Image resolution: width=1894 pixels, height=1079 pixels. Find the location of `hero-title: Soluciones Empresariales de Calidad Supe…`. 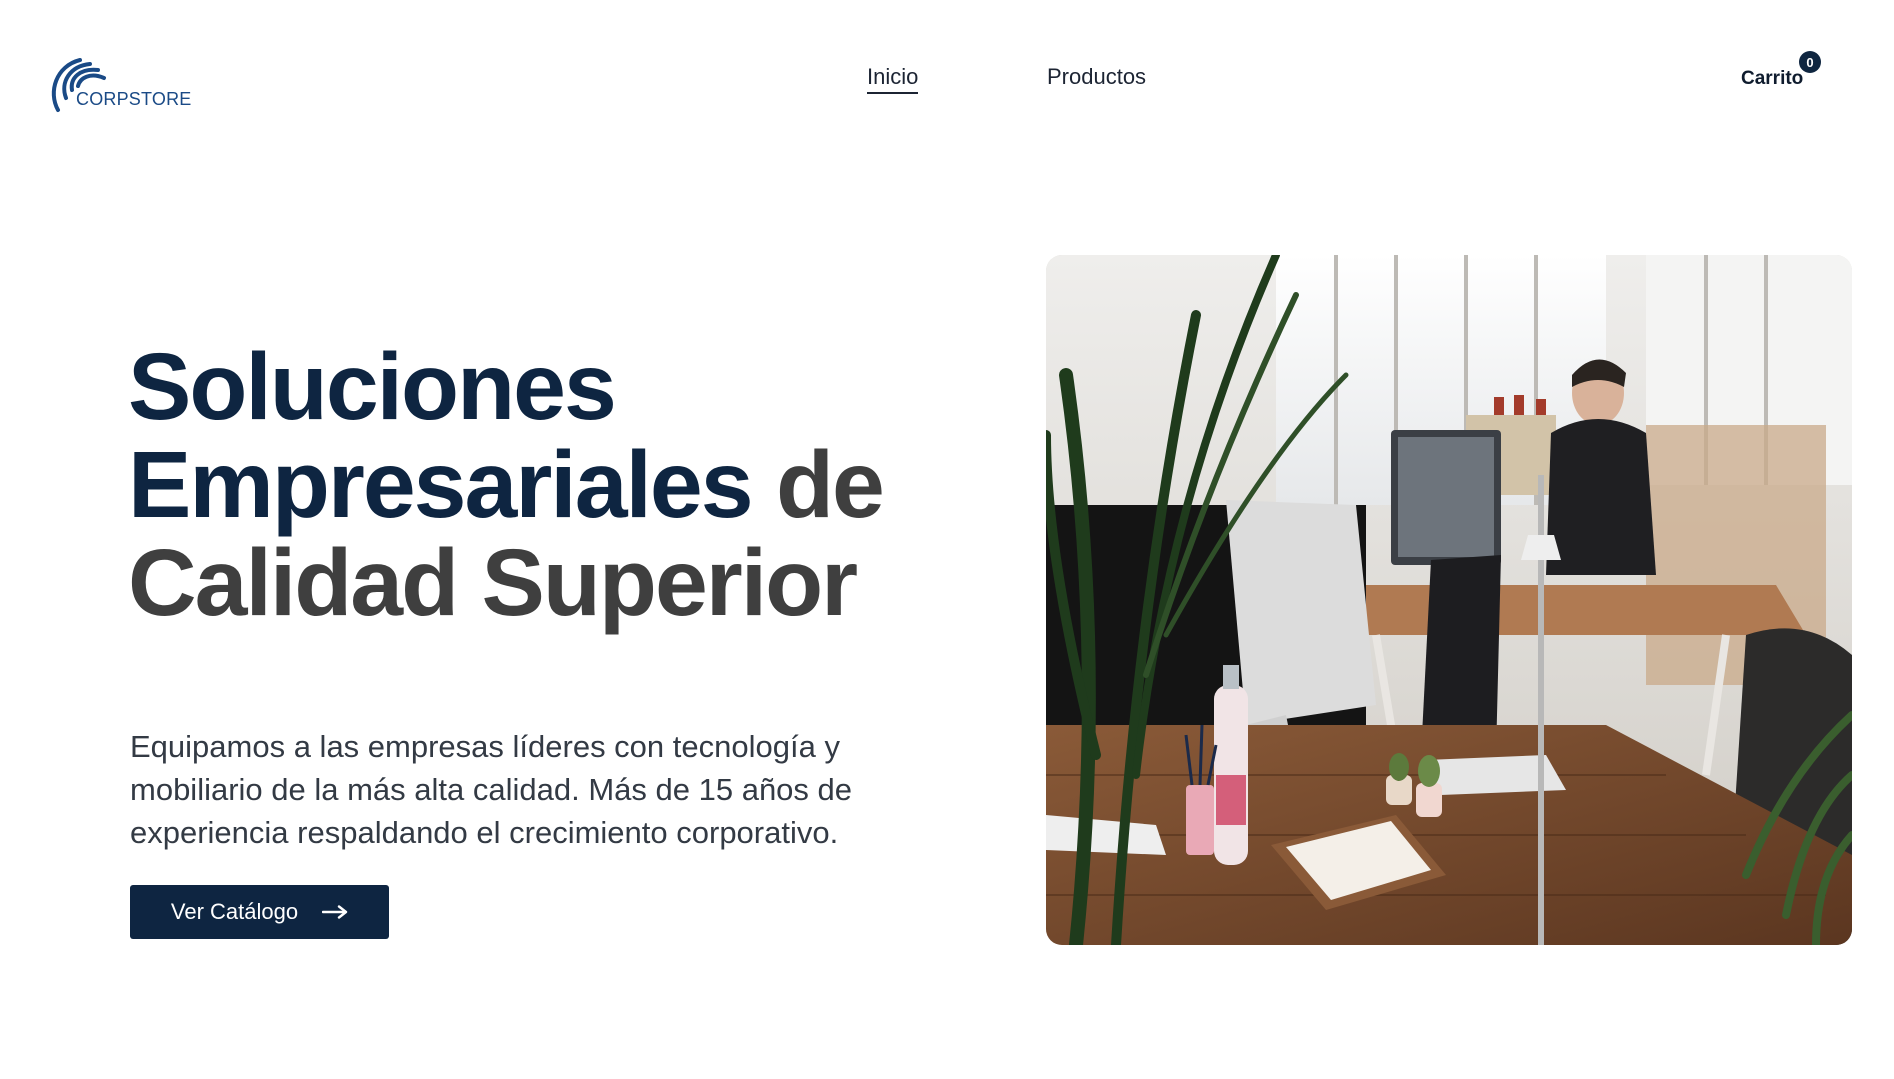

hero-title: Soluciones Empresariales de Calidad Supe… is located at coordinates (528, 485).